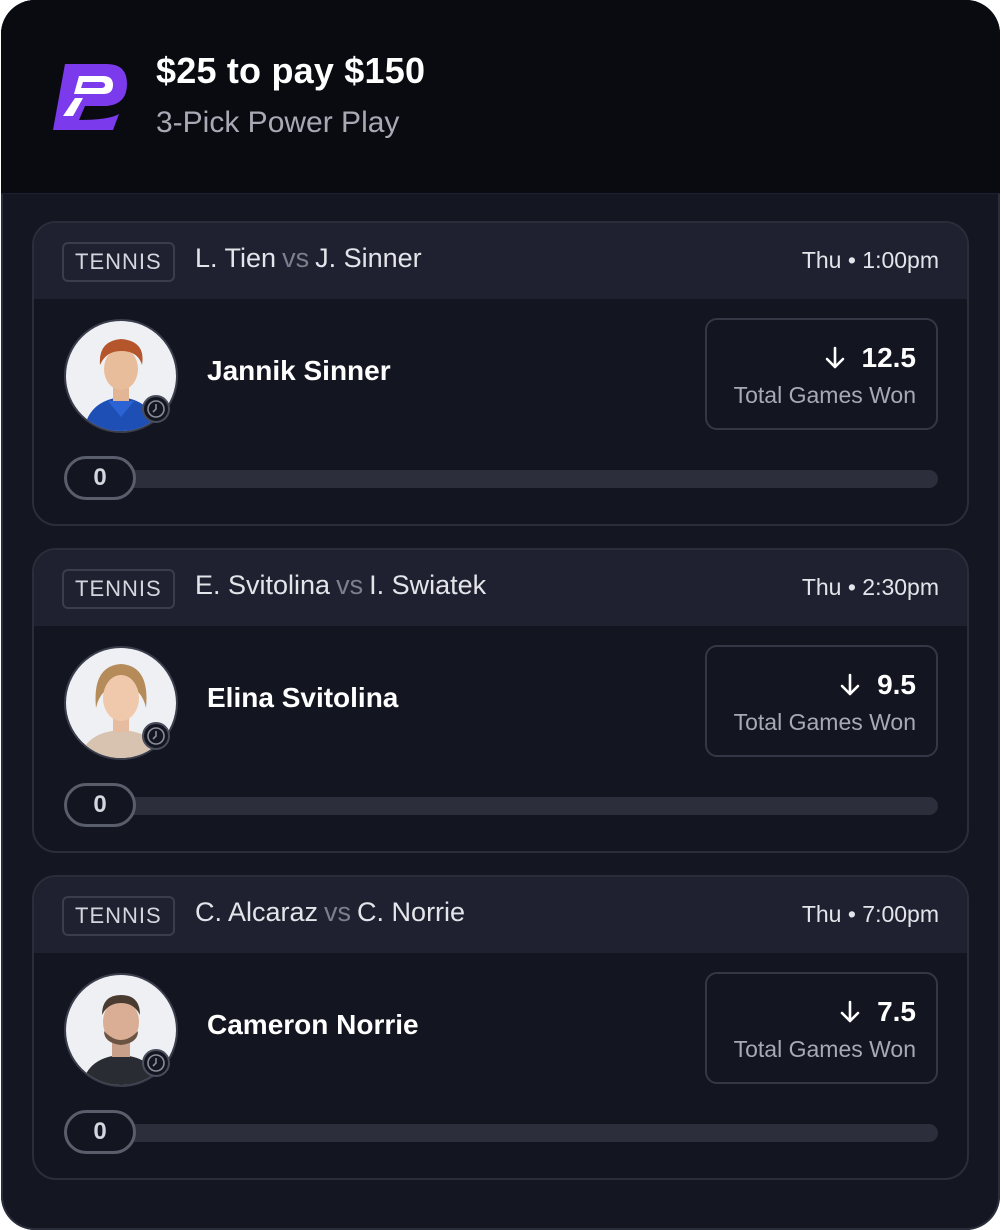 This screenshot has width=1001, height=1230. I want to click on player-name: Cameron Norrie, so click(313, 1024).